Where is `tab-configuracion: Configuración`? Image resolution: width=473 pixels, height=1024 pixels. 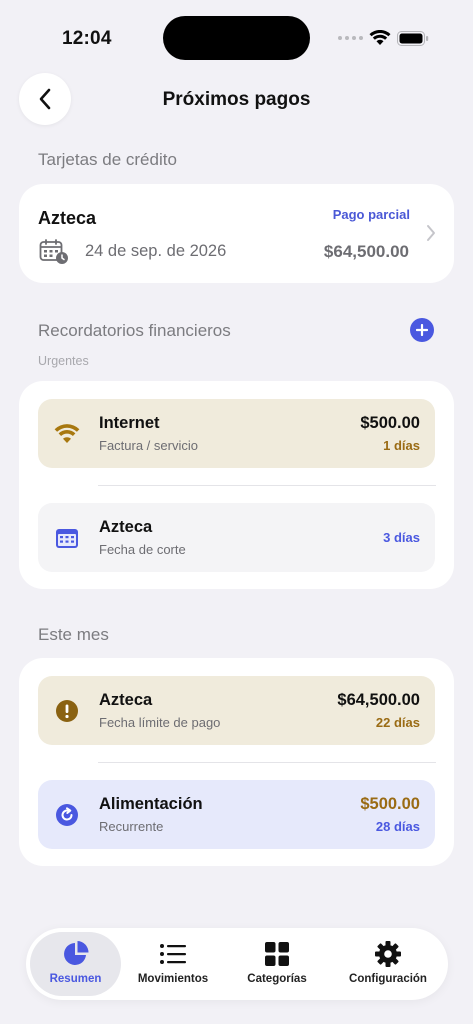 tab-configuracion: Configuración is located at coordinates (388, 964).